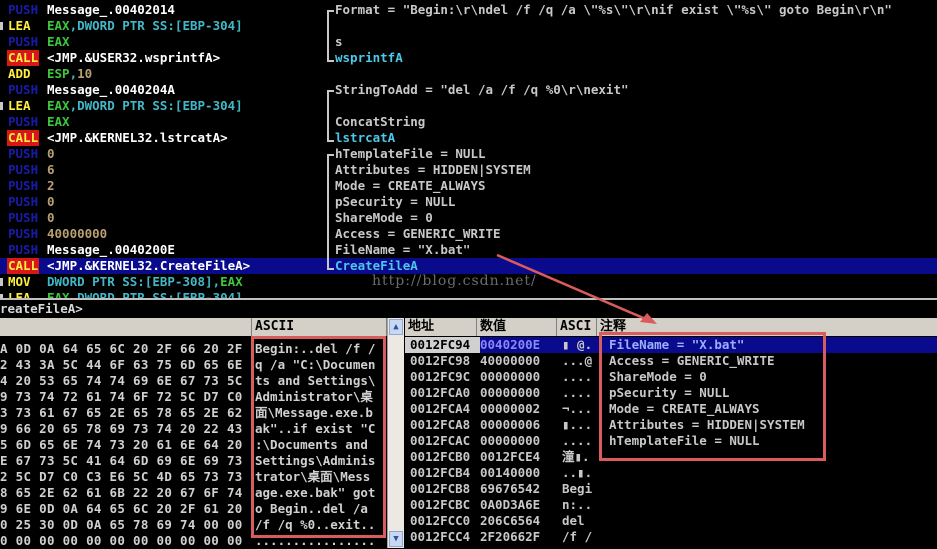 This screenshot has height=549, width=937. Describe the element at coordinates (577, 327) in the screenshot. I see `stack-header-ascii: ASCI` at that location.